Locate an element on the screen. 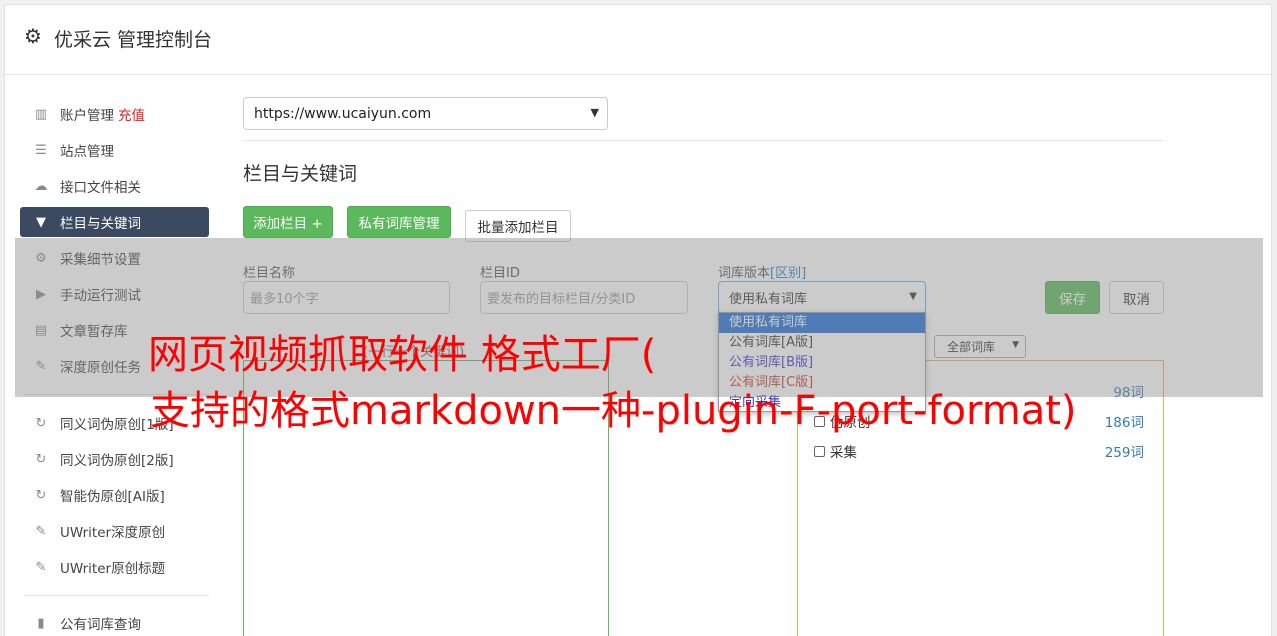 The height and width of the screenshot is (636, 1277). lib-checkbox is located at coordinates (819, 451).